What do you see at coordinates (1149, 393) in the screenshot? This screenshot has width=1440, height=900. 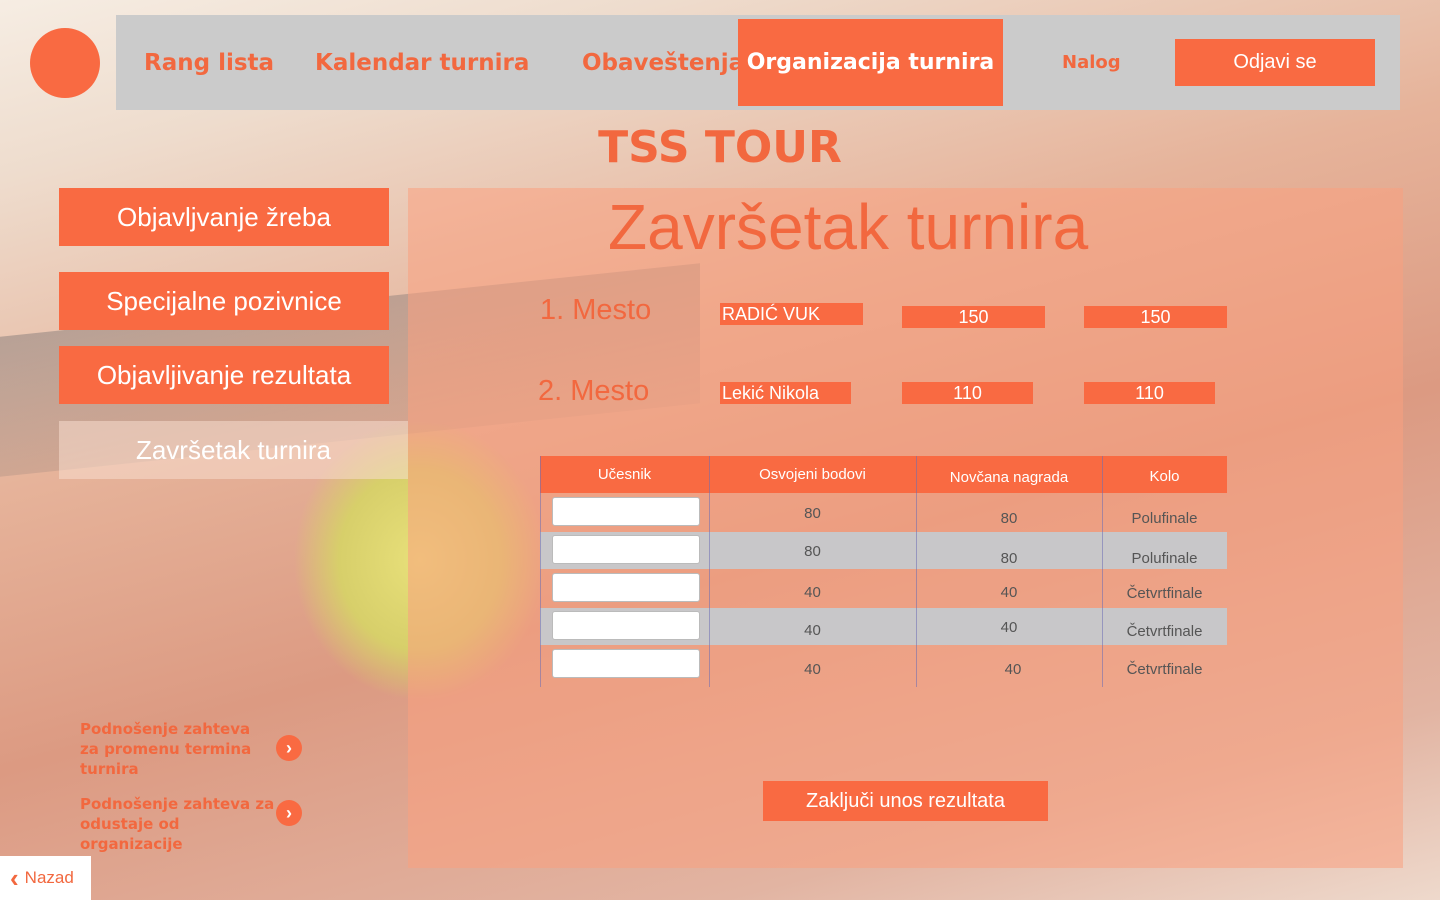 I see `second-place-prize: 110` at bounding box center [1149, 393].